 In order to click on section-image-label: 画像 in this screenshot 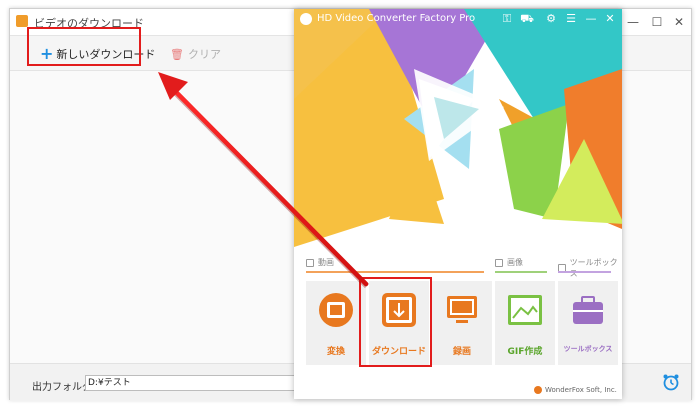, I will do `click(515, 262)`.